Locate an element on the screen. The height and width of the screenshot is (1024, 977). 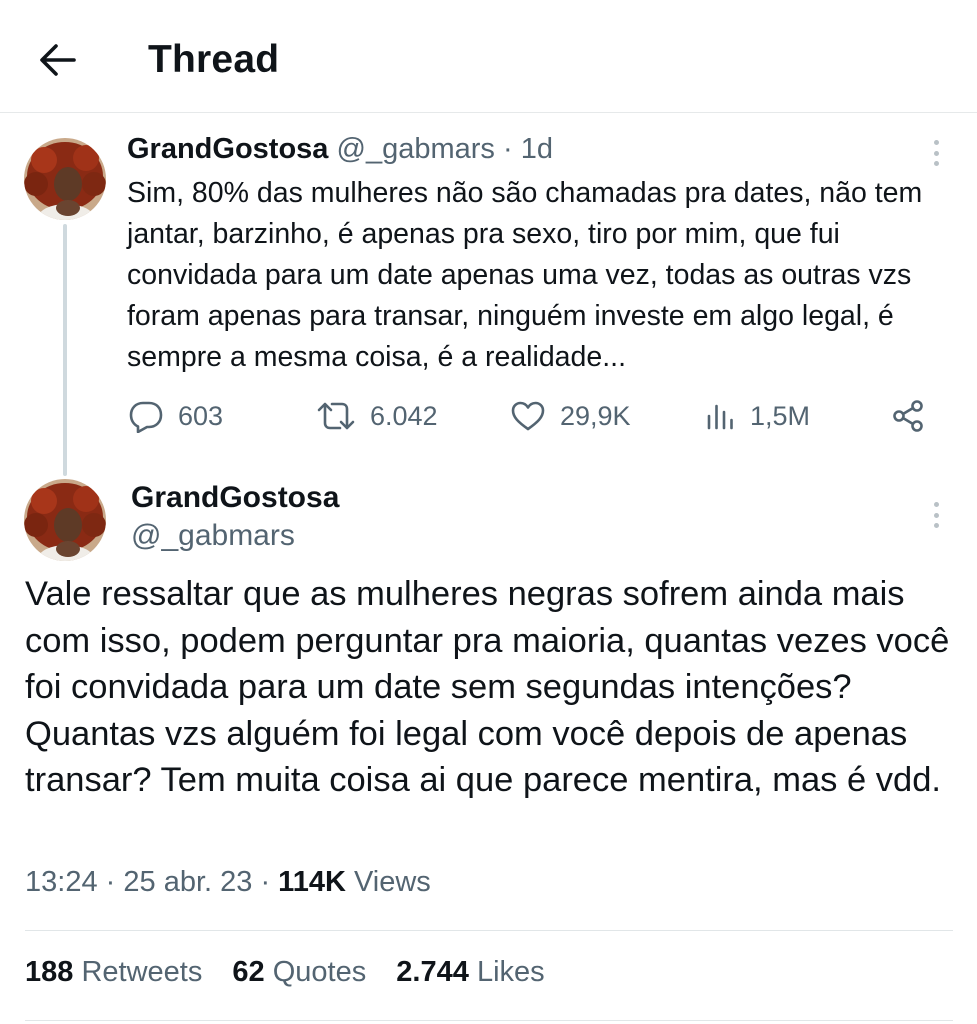
share-button is located at coordinates (909, 416).